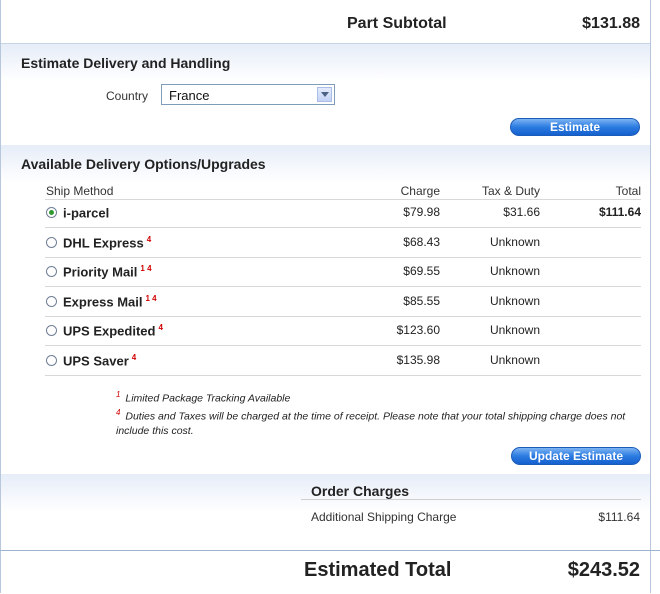 This screenshot has width=660, height=594. I want to click on ship-method-name: UPS Expedited 4, so click(113, 330).